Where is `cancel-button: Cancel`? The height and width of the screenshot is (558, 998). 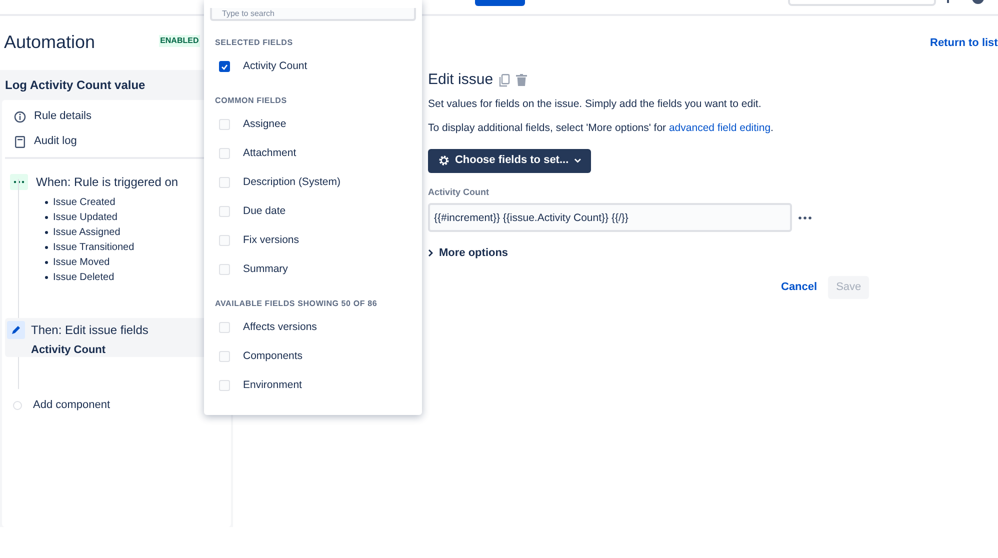
cancel-button: Cancel is located at coordinates (799, 287).